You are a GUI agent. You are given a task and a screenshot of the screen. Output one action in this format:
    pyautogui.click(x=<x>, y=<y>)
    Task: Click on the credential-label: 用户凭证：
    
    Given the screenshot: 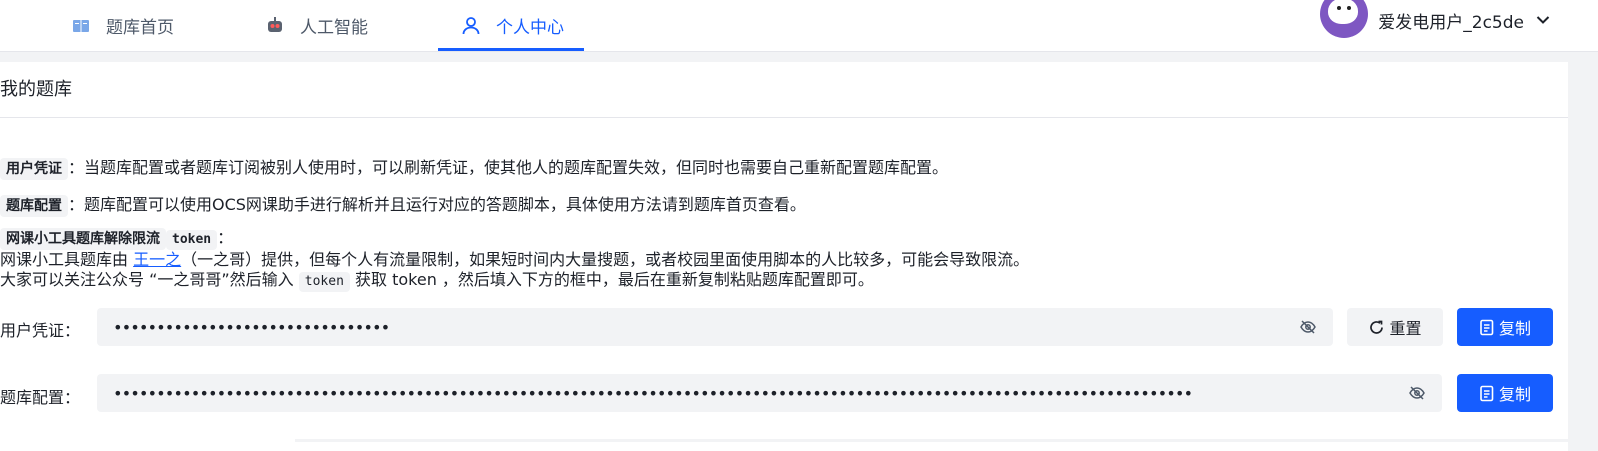 What is the action you would take?
    pyautogui.click(x=40, y=330)
    